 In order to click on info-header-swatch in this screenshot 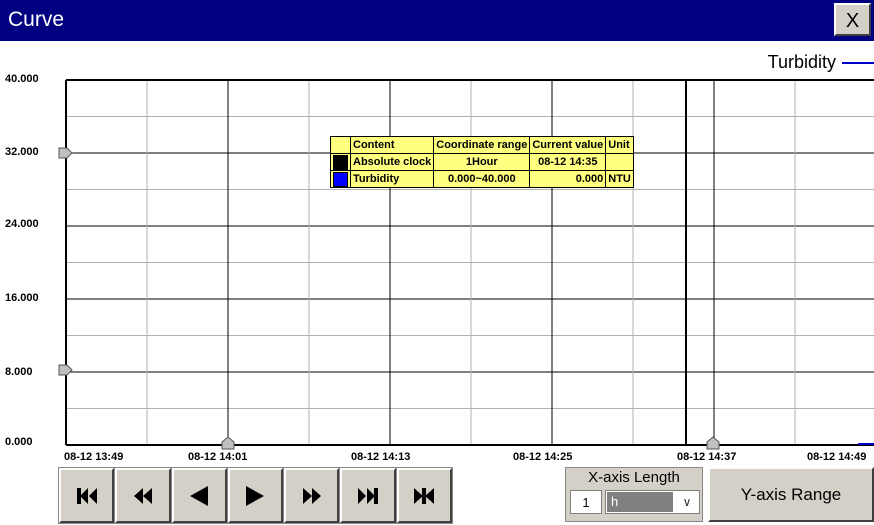, I will do `click(340, 145)`.